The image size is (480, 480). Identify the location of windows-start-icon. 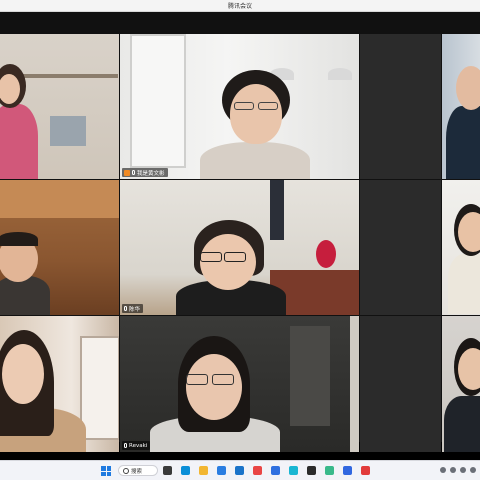
(106, 471).